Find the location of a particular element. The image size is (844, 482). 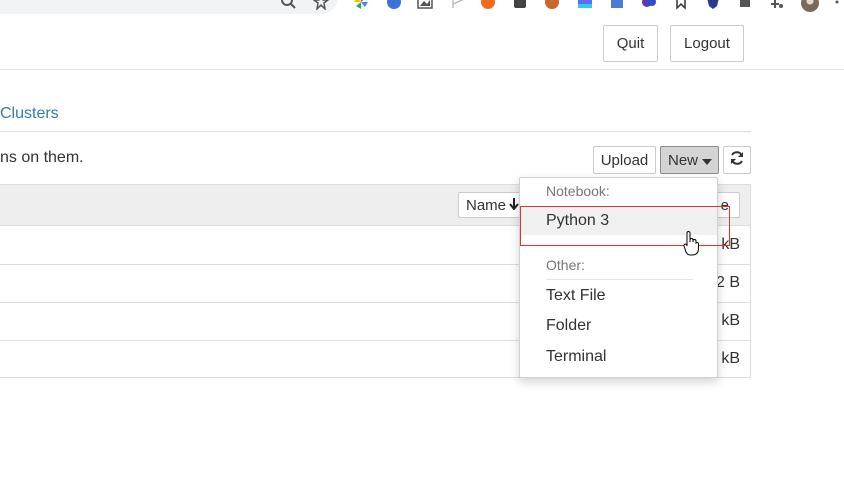

file-size: 2 B is located at coordinates (727, 282).